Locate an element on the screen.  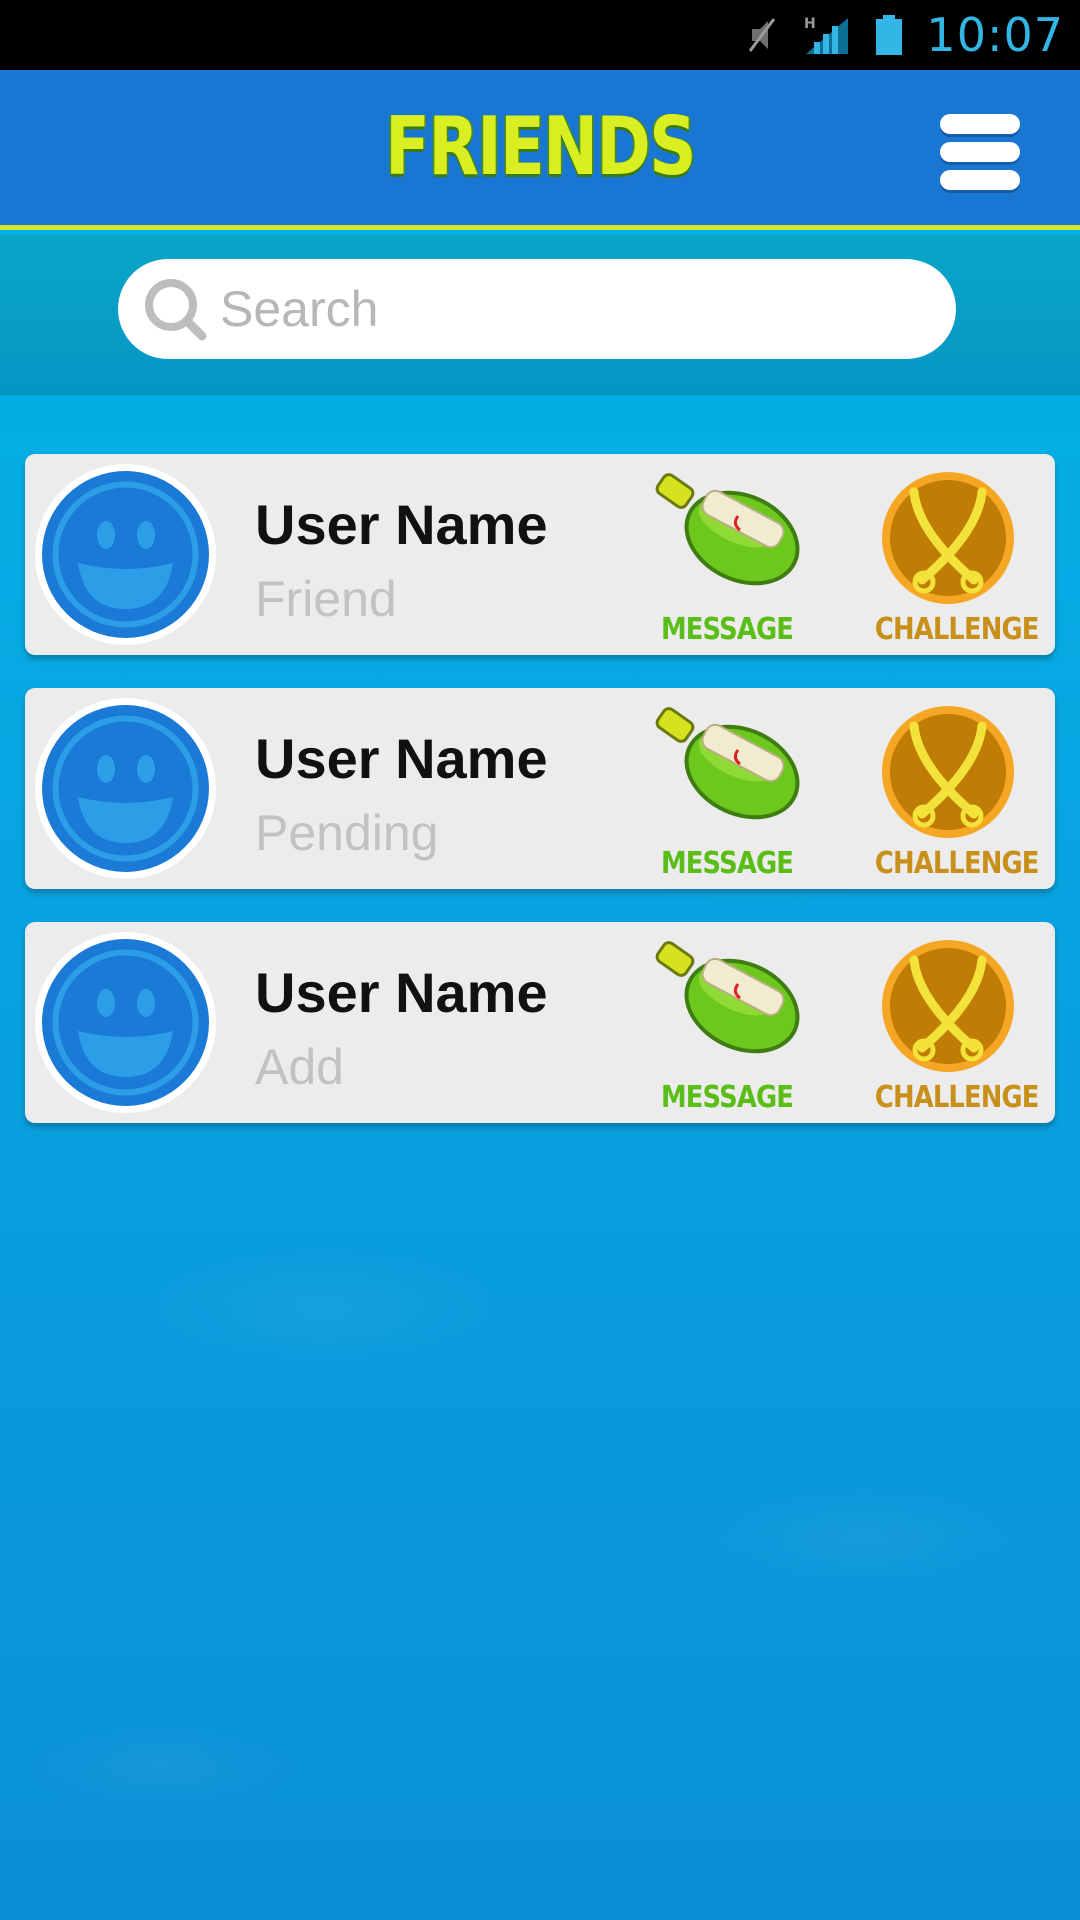
user-status: Add is located at coordinates (299, 1067).